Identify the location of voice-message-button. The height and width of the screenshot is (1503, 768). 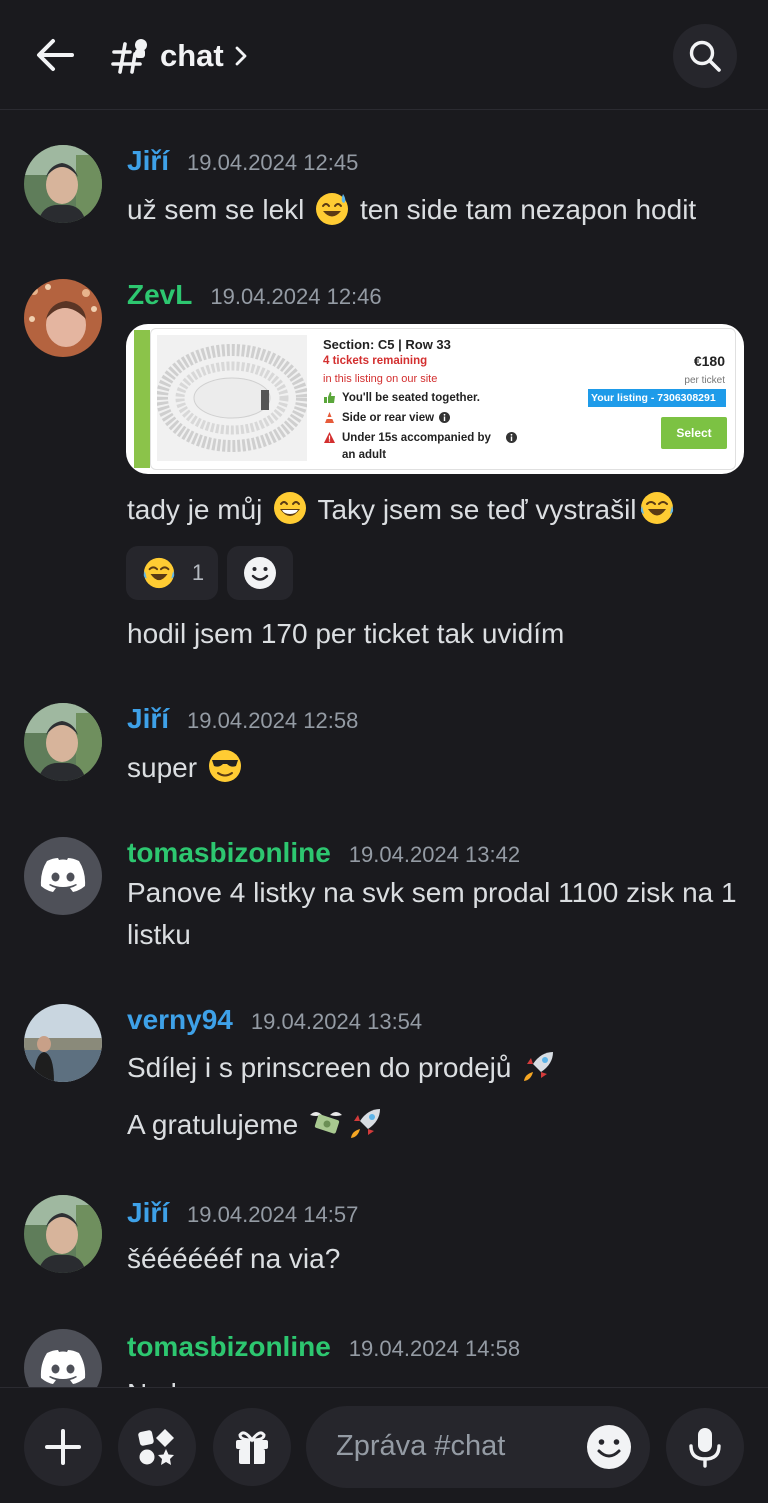
(705, 1447).